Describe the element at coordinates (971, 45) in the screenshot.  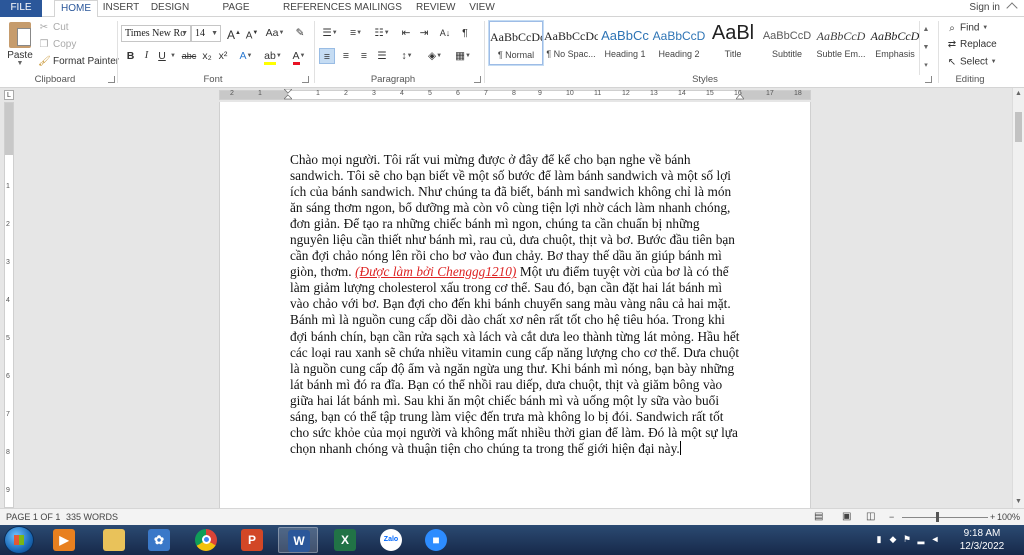
I see `replace-button: ⇄ Replace` at that location.